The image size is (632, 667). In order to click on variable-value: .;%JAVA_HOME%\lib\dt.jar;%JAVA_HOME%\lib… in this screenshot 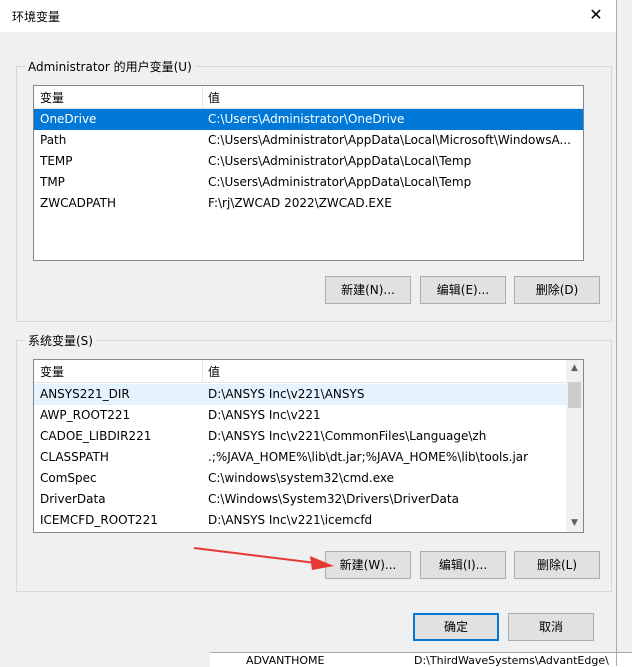, I will do `click(368, 457)`.